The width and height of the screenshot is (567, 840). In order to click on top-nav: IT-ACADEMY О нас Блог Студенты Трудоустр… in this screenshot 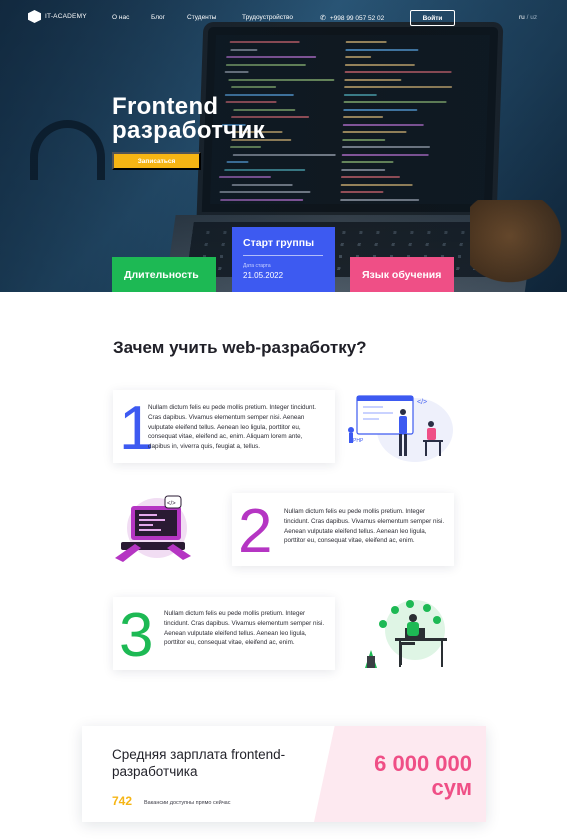, I will do `click(283, 18)`.